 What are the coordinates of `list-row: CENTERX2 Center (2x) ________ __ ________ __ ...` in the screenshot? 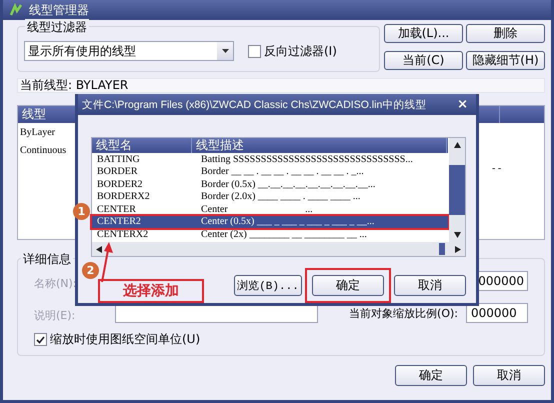 It's located at (270, 234).